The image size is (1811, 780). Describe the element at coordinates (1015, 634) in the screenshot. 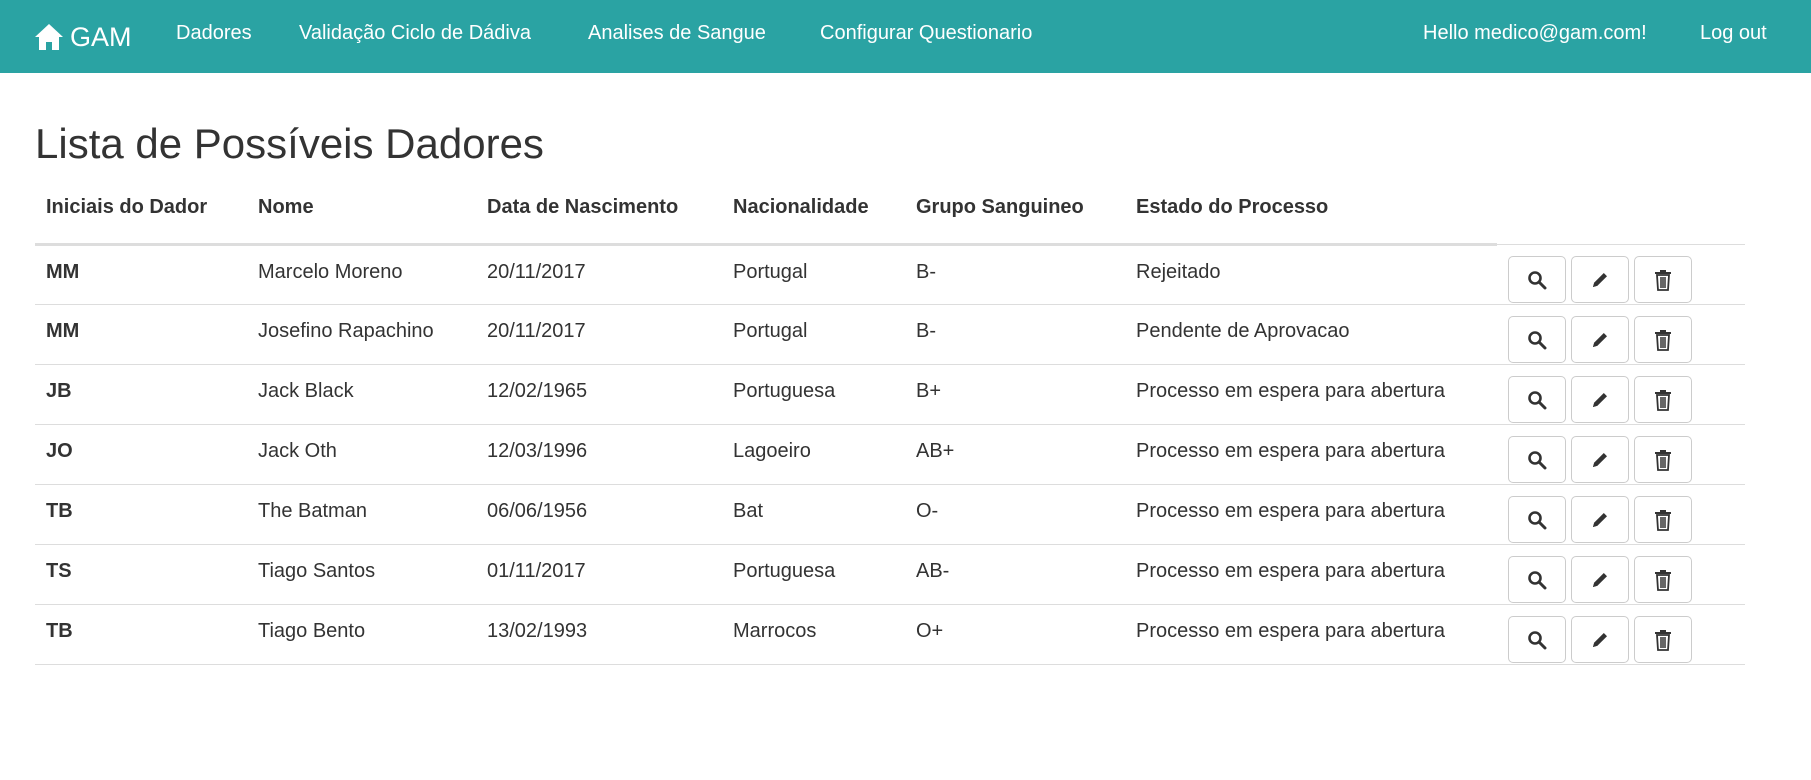

I see `cell-blood-group: O+` at that location.